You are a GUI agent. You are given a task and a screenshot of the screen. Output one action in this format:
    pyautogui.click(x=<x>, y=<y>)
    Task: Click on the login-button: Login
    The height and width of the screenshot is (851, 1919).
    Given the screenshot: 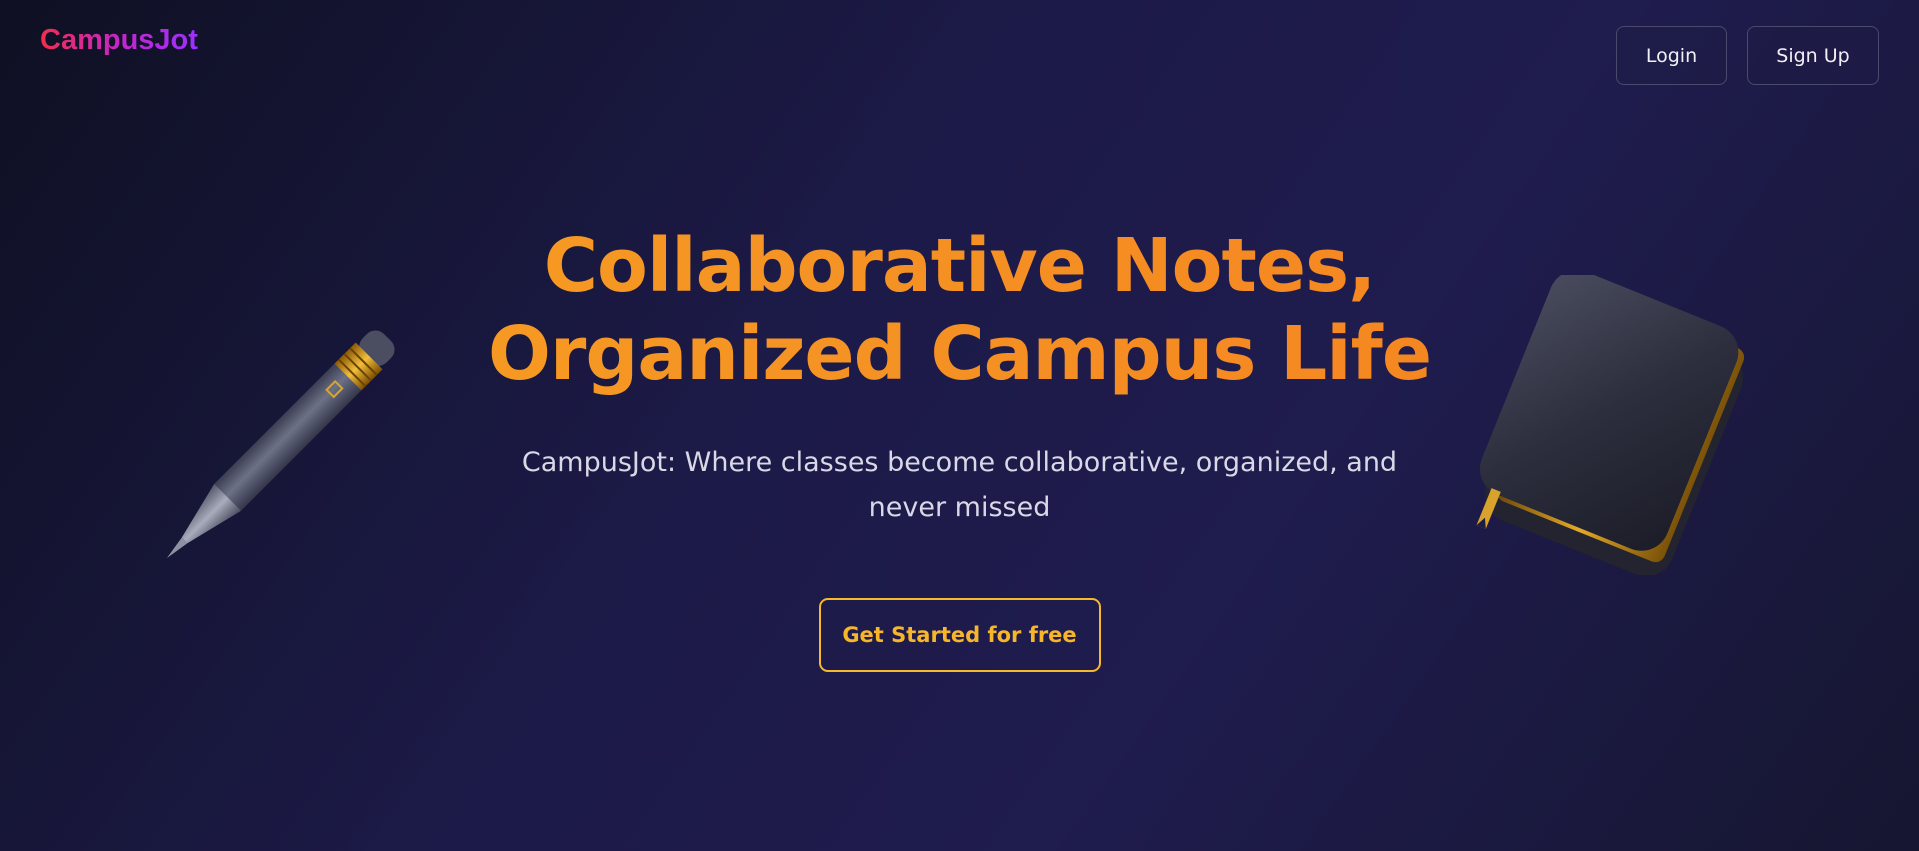 What is the action you would take?
    pyautogui.click(x=1671, y=55)
    